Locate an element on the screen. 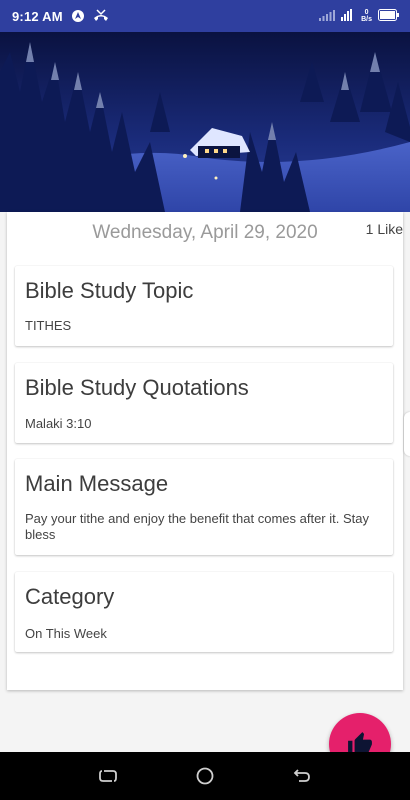 This screenshot has width=410, height=800. recents-icon is located at coordinates (108, 776).